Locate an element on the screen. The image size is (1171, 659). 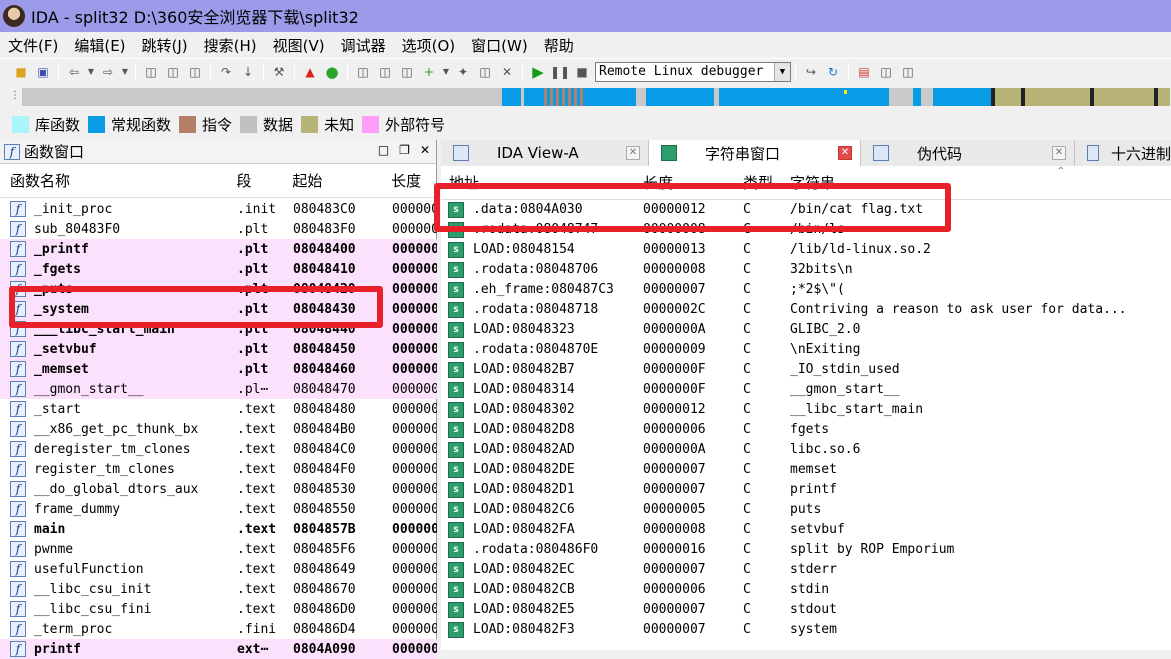
add-breakpoint-icon: ◫ is located at coordinates (886, 72).